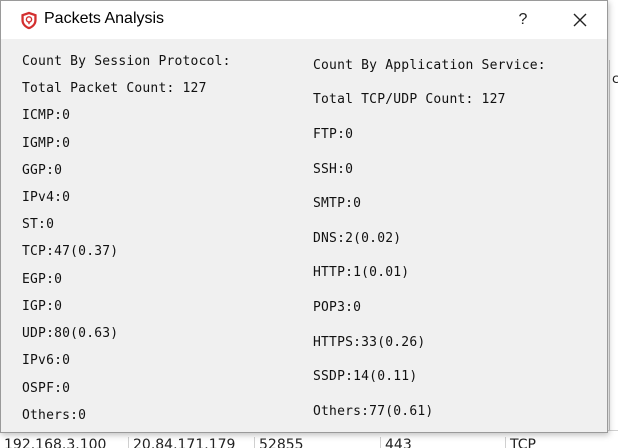  I want to click on service-count-item: DNS:2(0.02), so click(357, 238).